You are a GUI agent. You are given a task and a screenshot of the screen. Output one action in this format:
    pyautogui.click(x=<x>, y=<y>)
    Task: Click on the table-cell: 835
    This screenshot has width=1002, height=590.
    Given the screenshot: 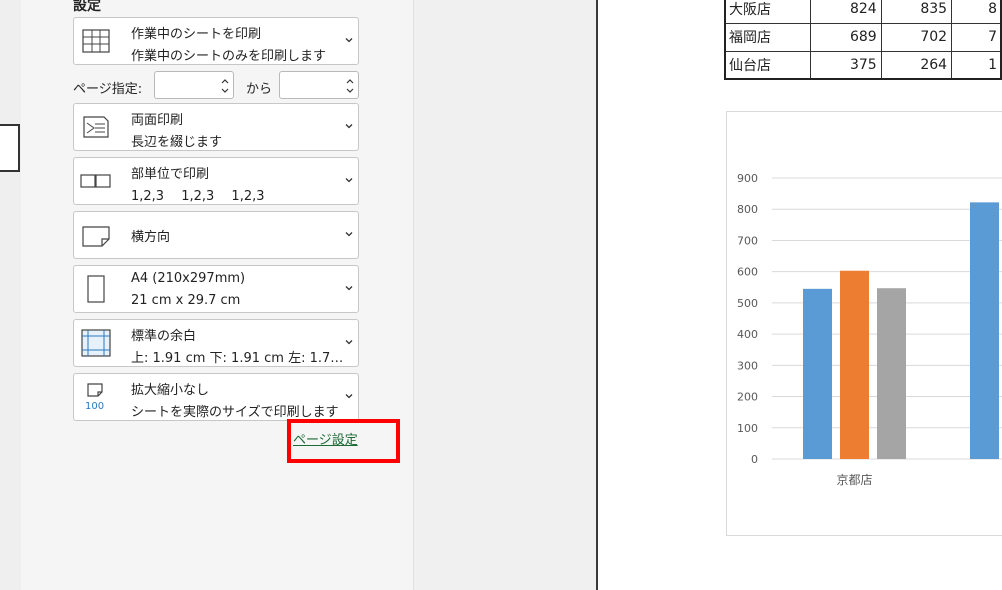 What is the action you would take?
    pyautogui.click(x=916, y=12)
    